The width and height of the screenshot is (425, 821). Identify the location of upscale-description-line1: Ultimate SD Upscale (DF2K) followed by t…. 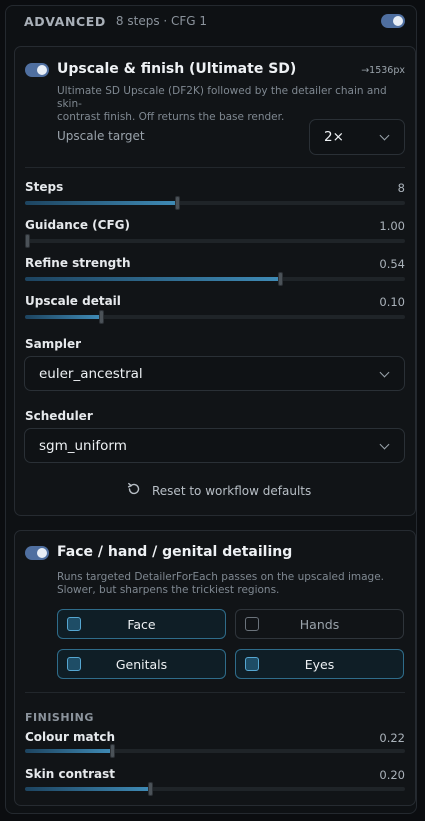
(222, 97).